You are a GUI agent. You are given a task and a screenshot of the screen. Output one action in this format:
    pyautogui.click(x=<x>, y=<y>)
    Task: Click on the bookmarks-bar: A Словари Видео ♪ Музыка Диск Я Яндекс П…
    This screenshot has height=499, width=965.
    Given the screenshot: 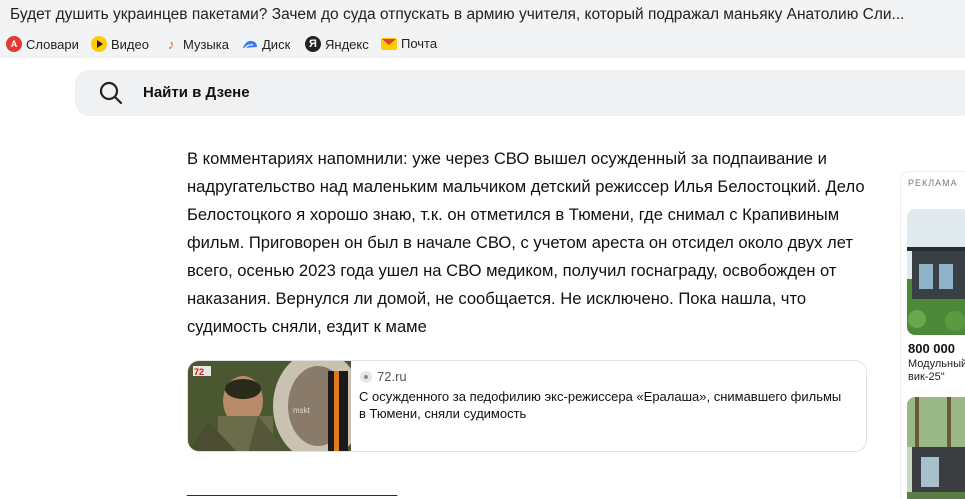 What is the action you would take?
    pyautogui.click(x=482, y=44)
    